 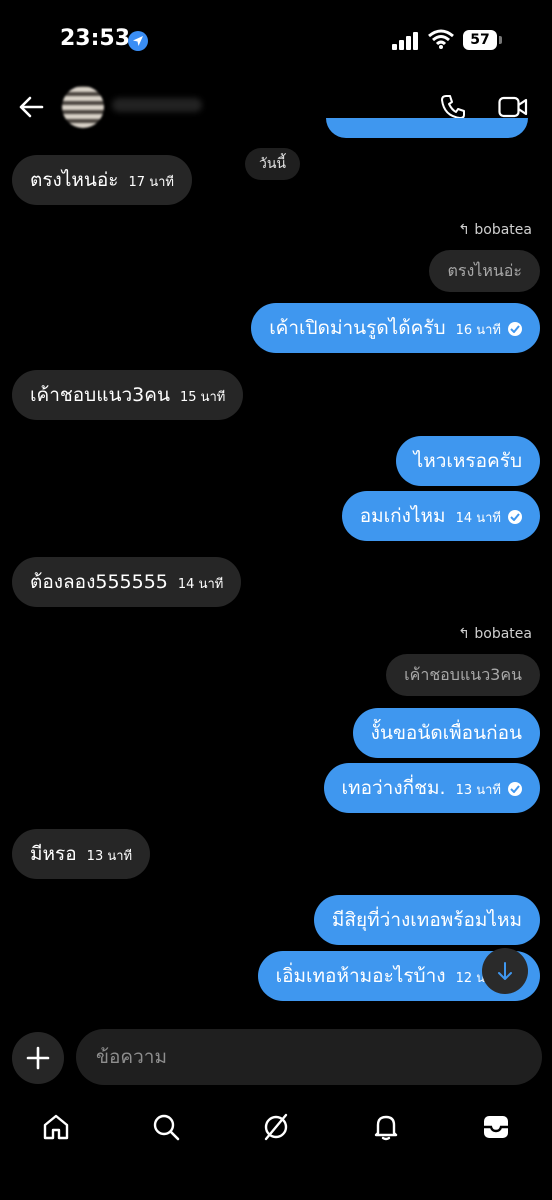 I want to click on wifi-icon, so click(x=441, y=39).